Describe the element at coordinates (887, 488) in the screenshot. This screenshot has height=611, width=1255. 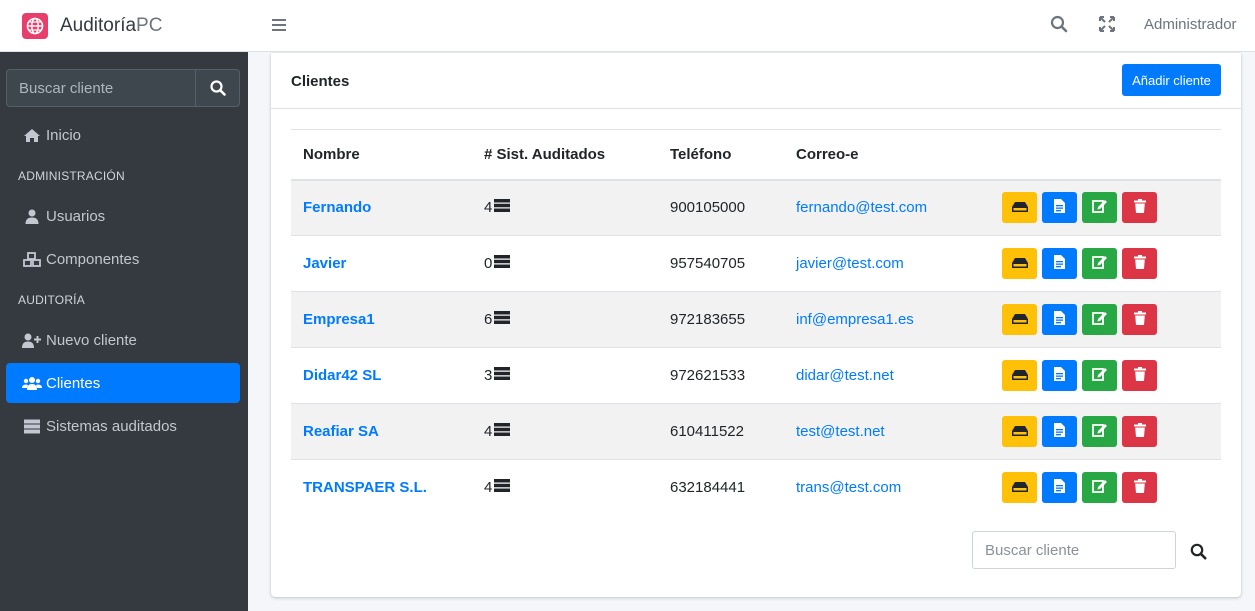
I see `client-email-link: trans@test.com` at that location.